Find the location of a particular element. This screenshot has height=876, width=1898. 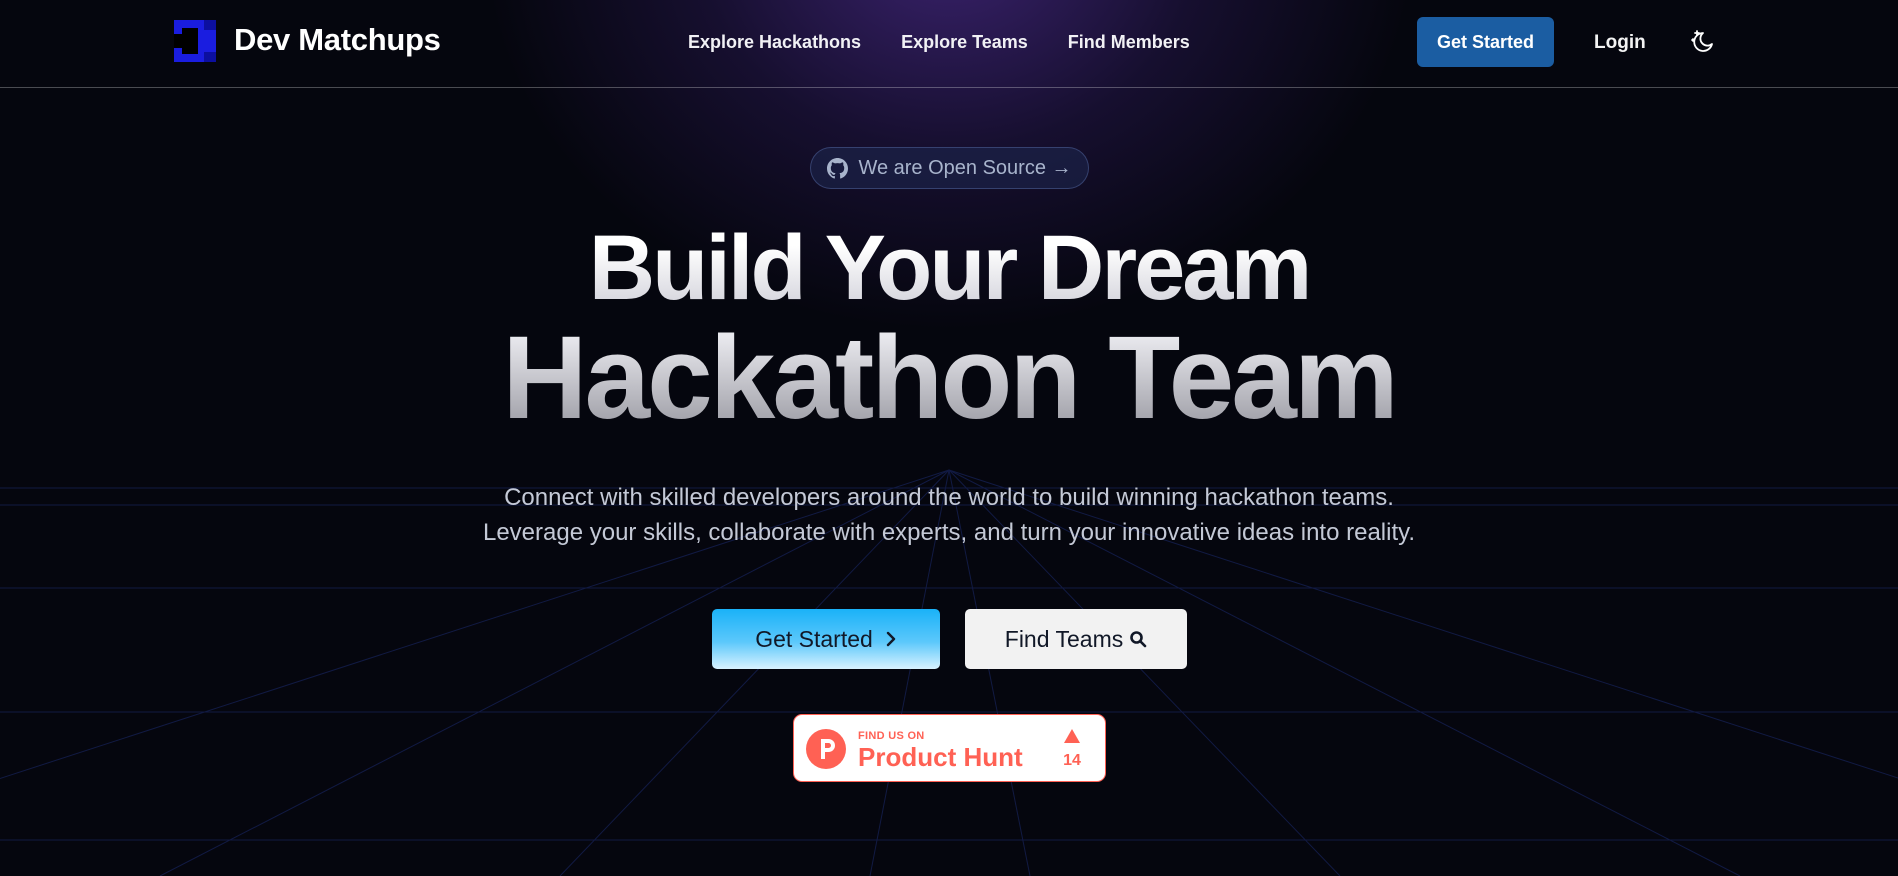

hero-title-line-1: Build Your Dream is located at coordinates (949, 268).